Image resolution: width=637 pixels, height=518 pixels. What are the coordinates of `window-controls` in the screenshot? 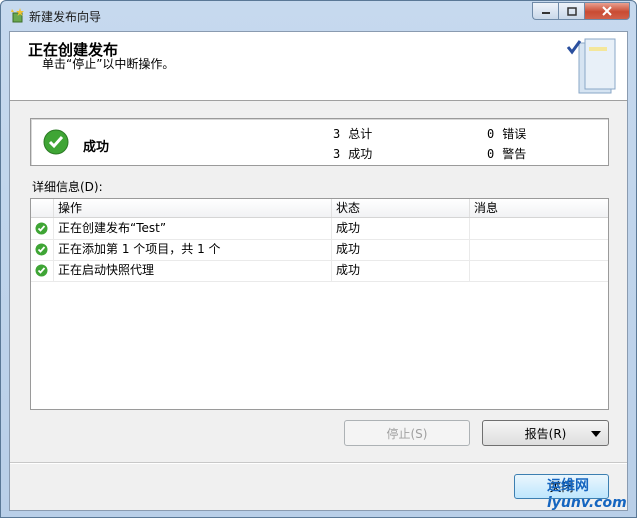 It's located at (581, 11).